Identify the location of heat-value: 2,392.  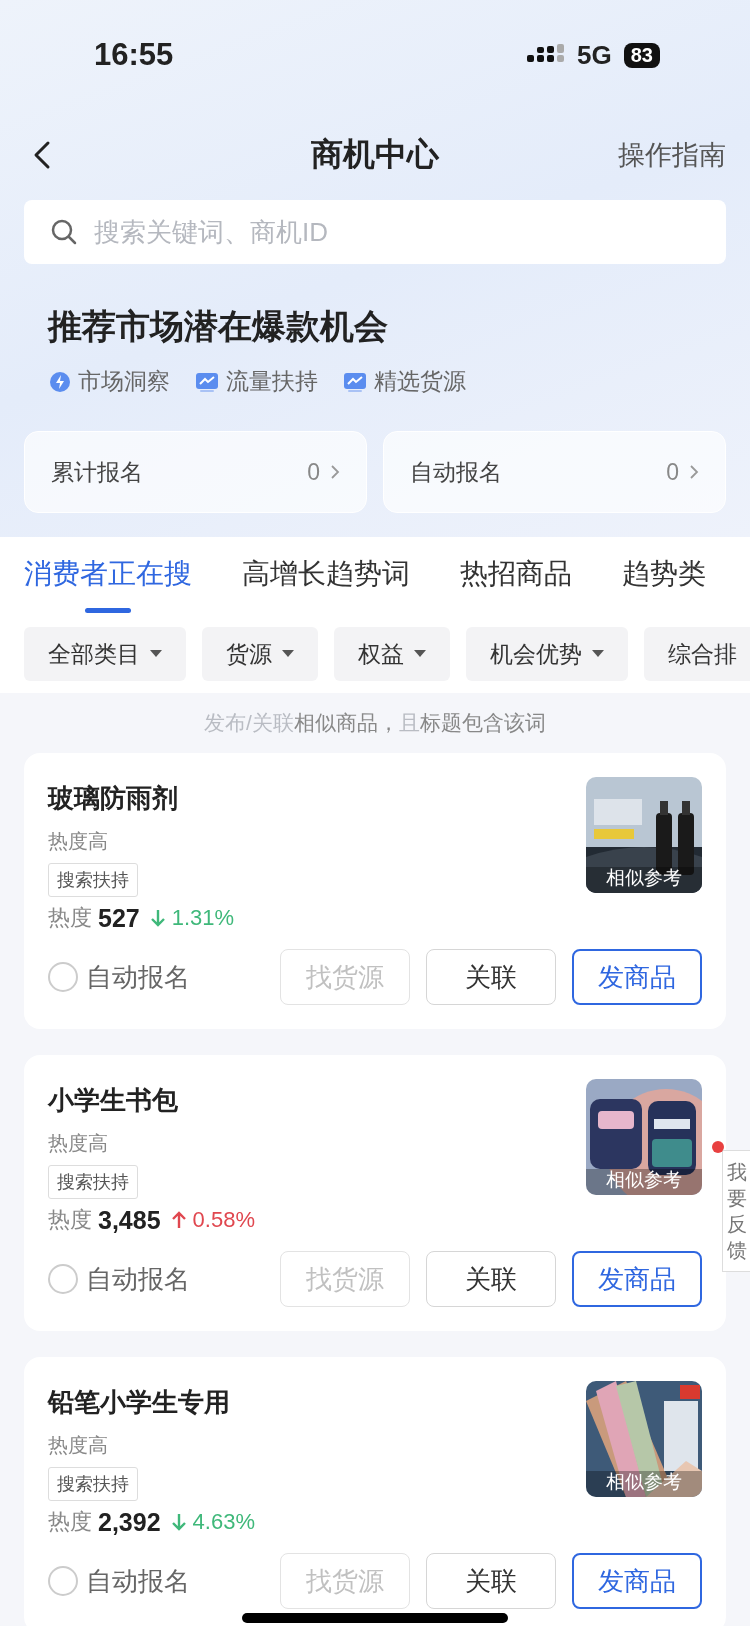
(129, 1522).